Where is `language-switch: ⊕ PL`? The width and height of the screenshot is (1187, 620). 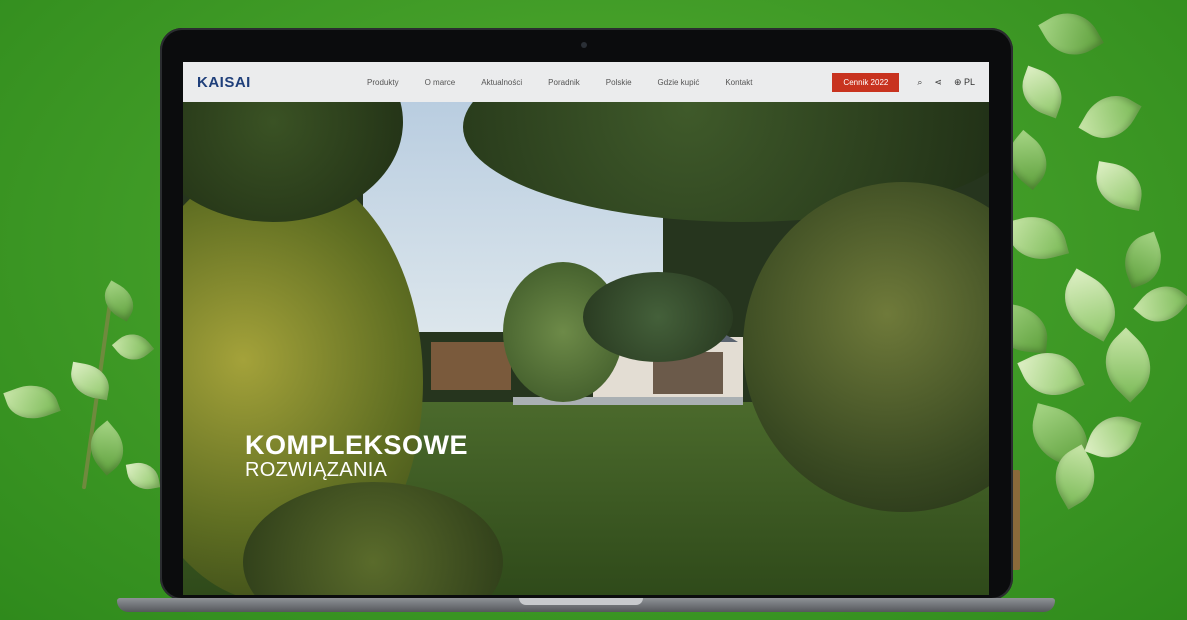 language-switch: ⊕ PL is located at coordinates (964, 82).